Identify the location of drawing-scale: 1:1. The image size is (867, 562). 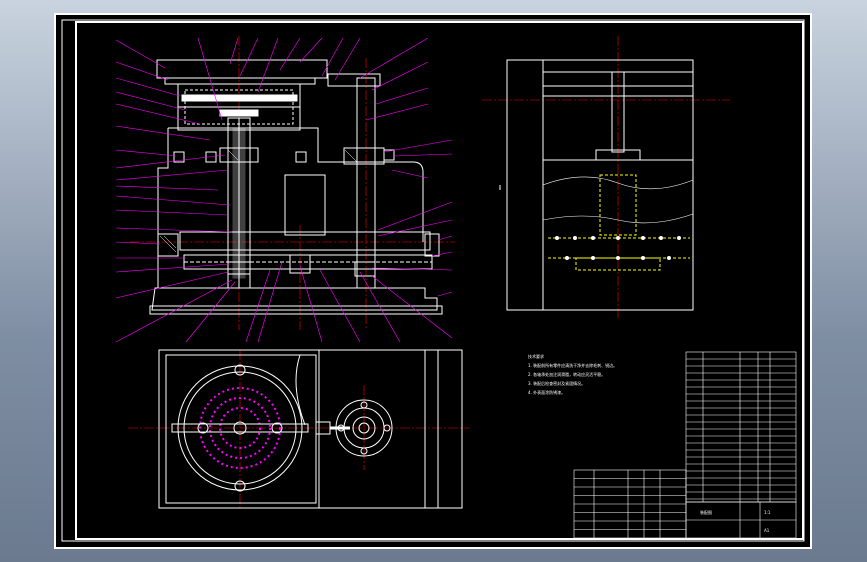
(767, 512).